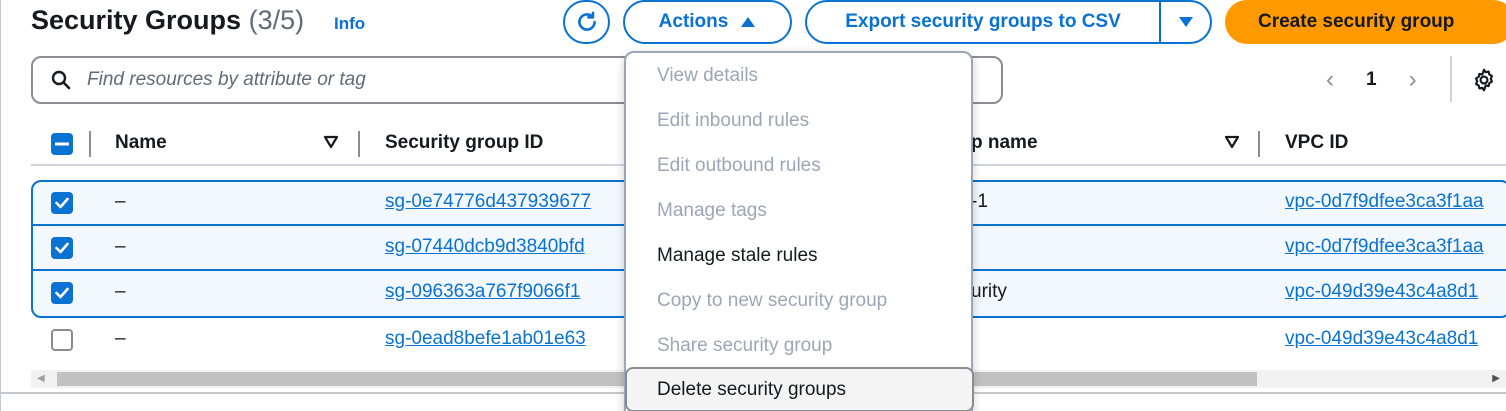  I want to click on column-header-vpc-id: VPC ID, so click(1316, 143).